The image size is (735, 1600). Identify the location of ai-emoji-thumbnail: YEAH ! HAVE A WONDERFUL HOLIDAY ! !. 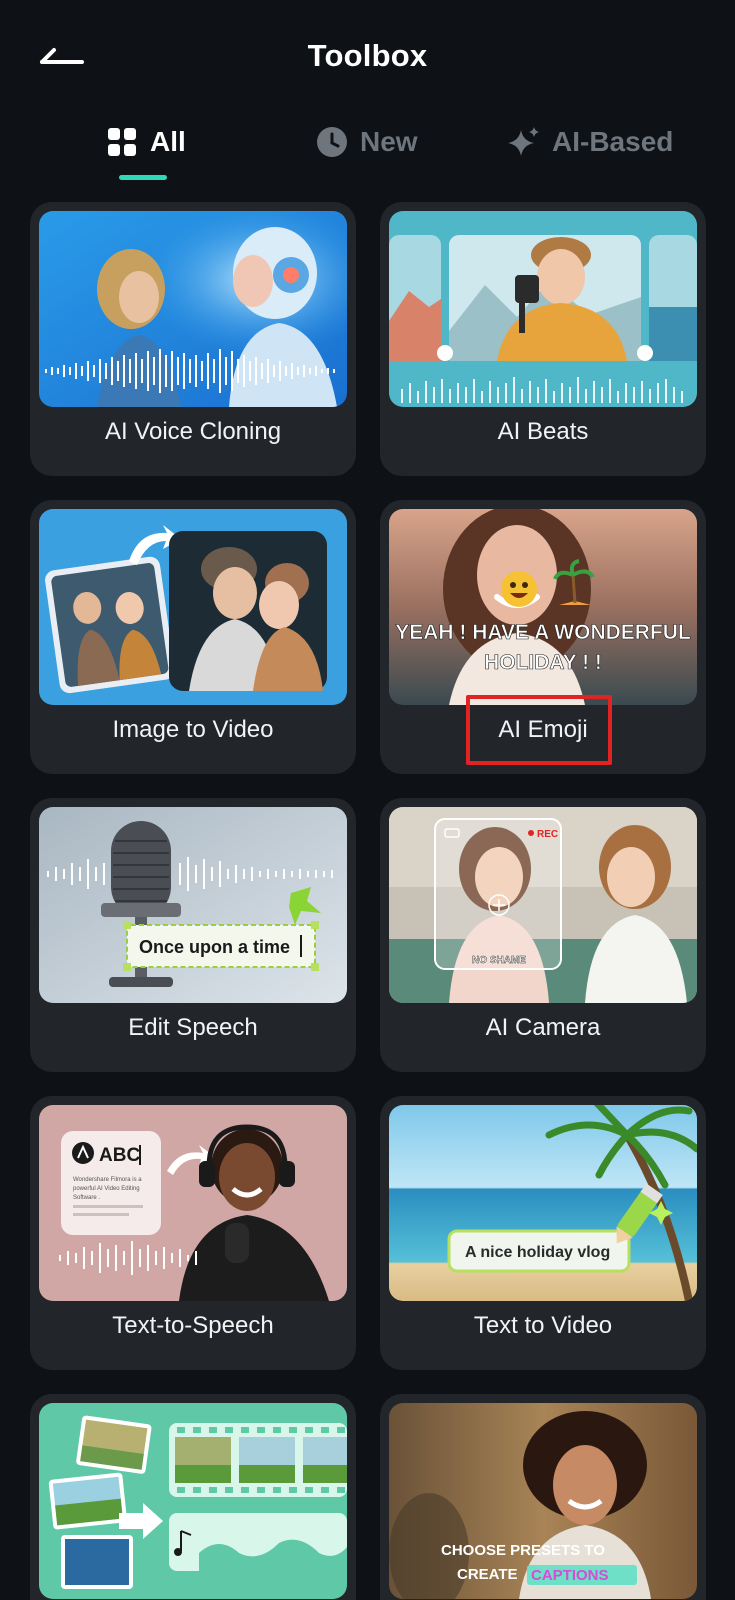
(543, 607).